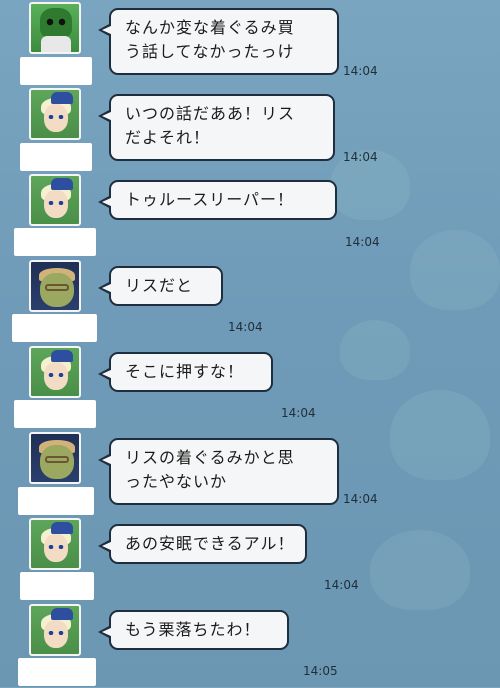 Image resolution: width=500 pixels, height=688 pixels. Describe the element at coordinates (216, 127) in the screenshot. I see `message-bubble: いつの話だああ！リス だよそれ！` at that location.